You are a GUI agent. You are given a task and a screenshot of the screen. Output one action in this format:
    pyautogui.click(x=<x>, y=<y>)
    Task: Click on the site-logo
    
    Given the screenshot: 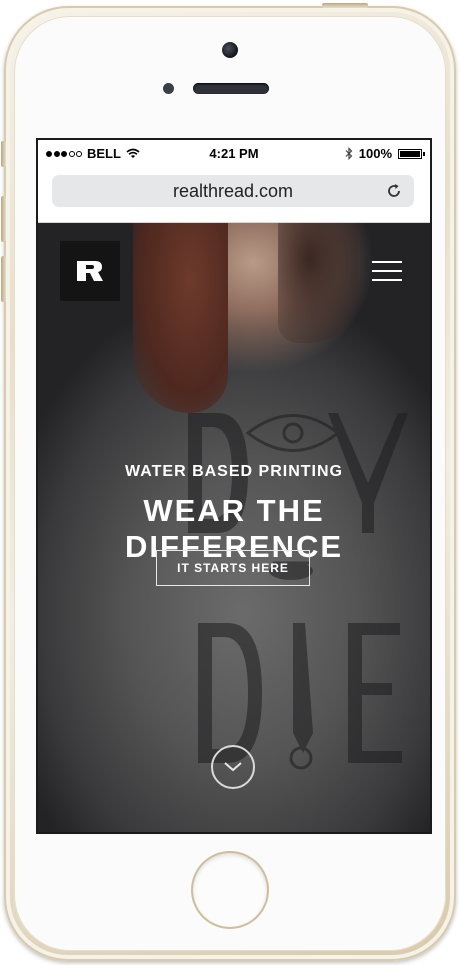 What is the action you would take?
    pyautogui.click(x=90, y=271)
    